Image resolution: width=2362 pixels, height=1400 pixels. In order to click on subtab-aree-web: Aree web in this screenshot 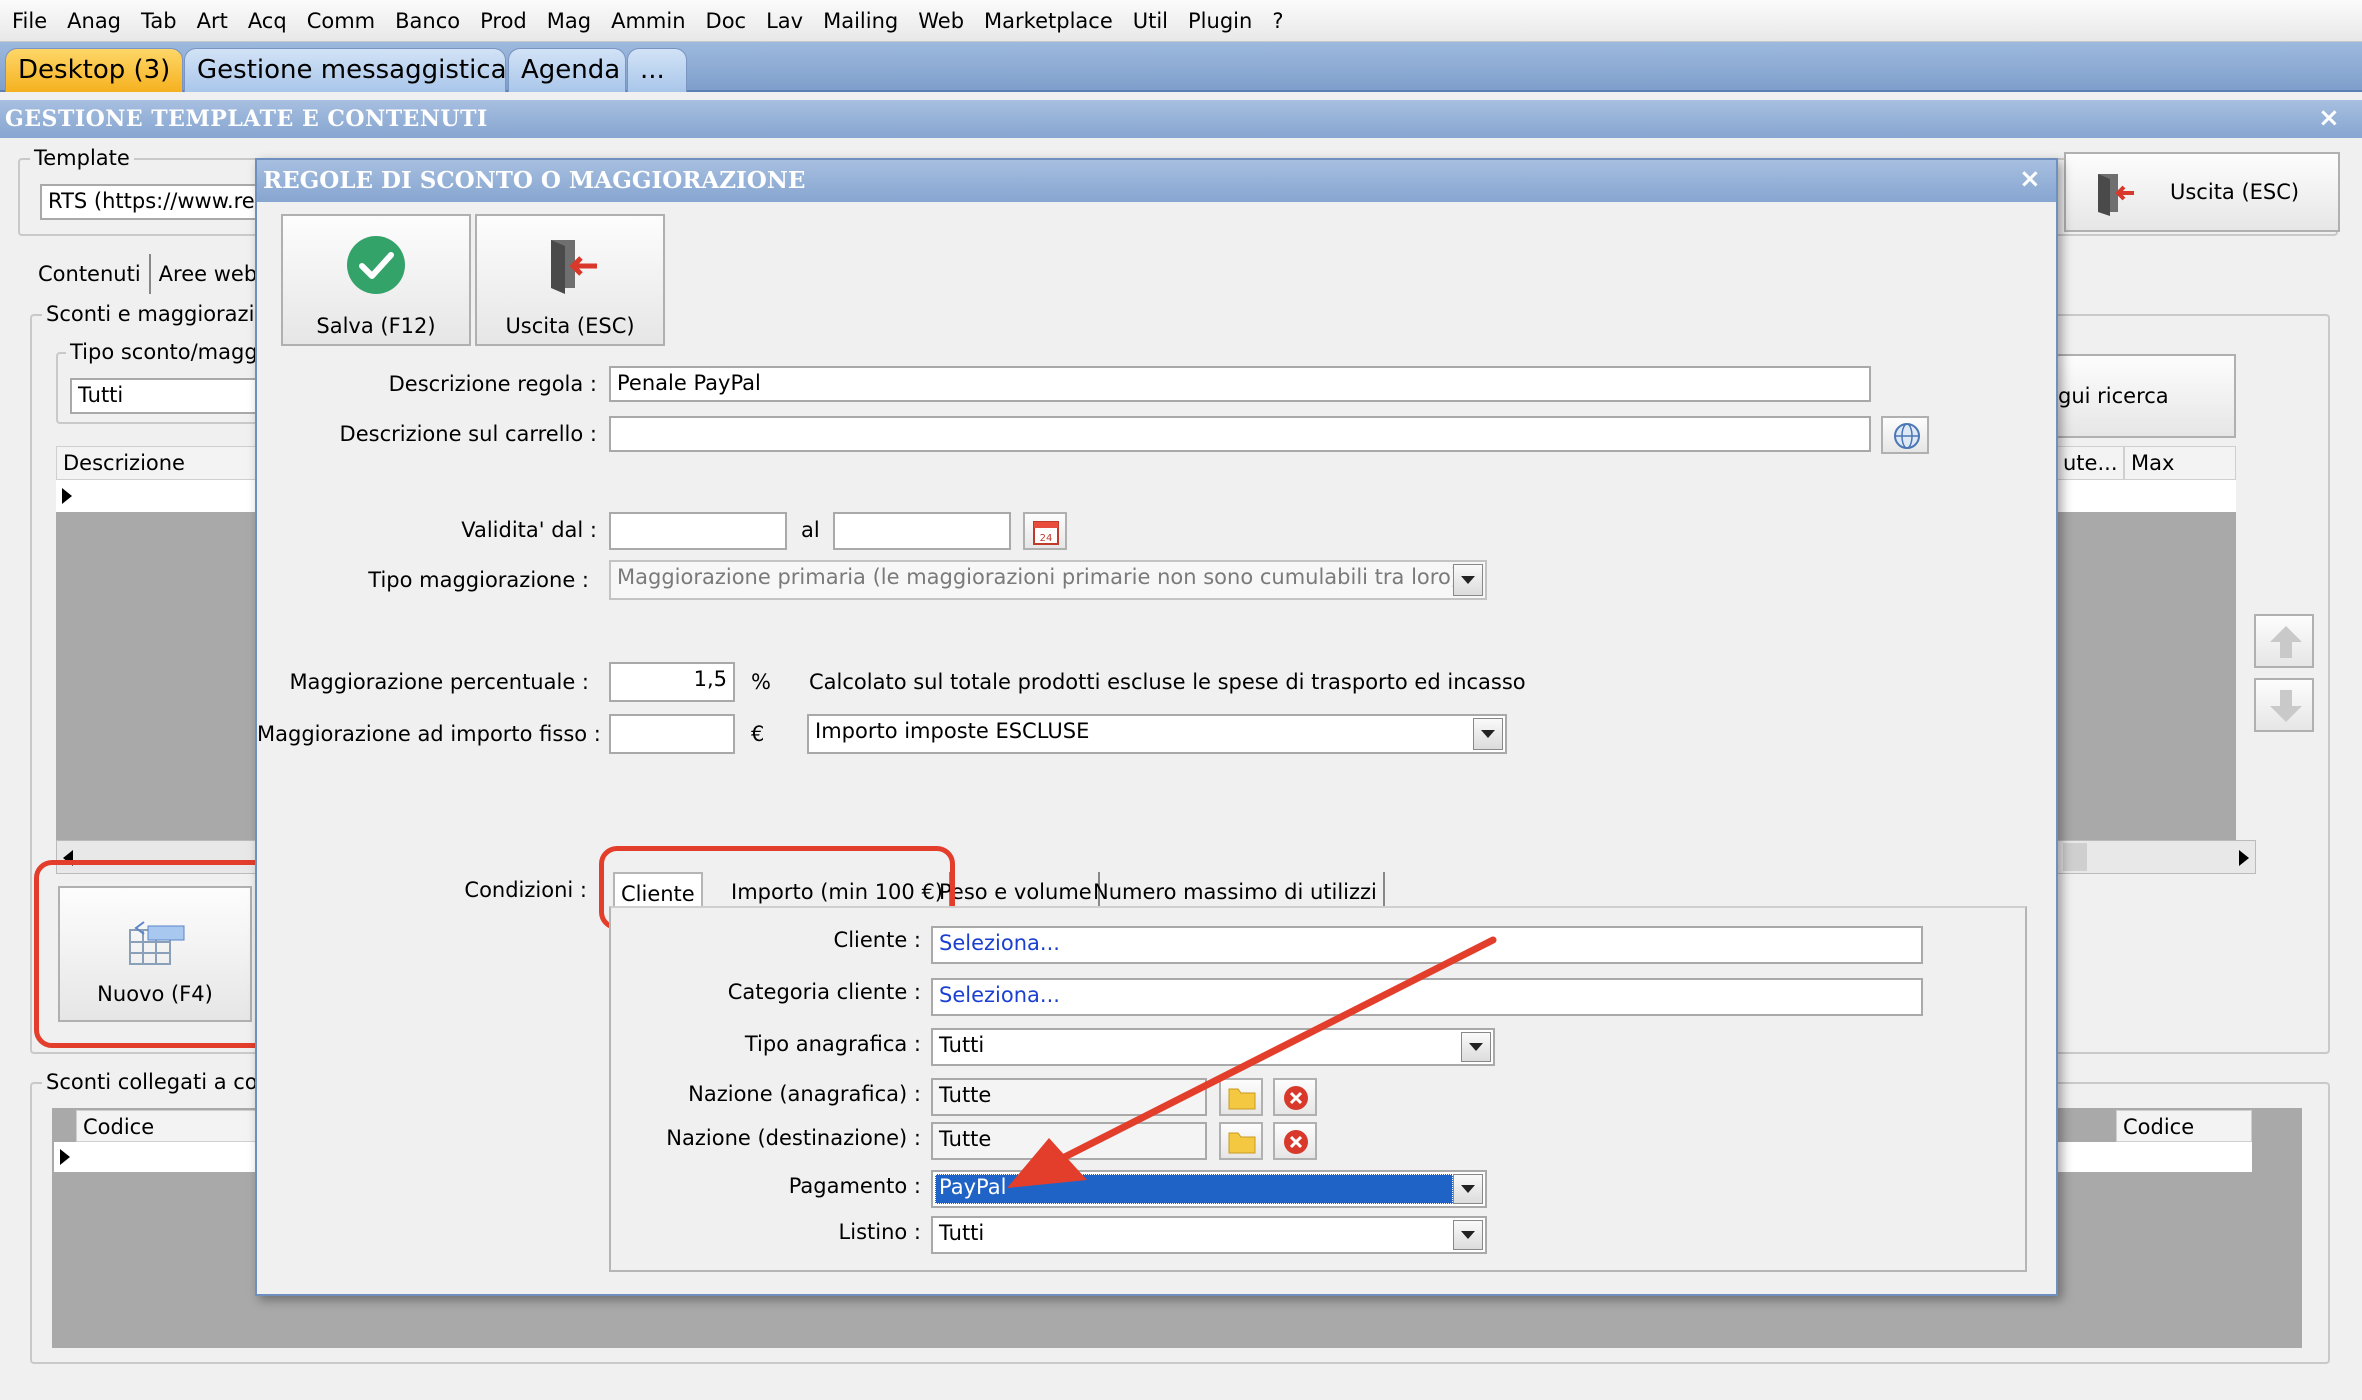, I will do `click(208, 274)`.